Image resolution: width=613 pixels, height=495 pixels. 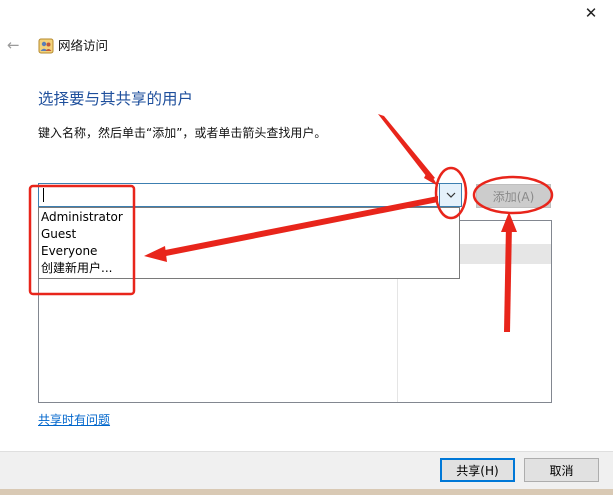 I want to click on share-button: 共享(H), so click(x=477, y=470).